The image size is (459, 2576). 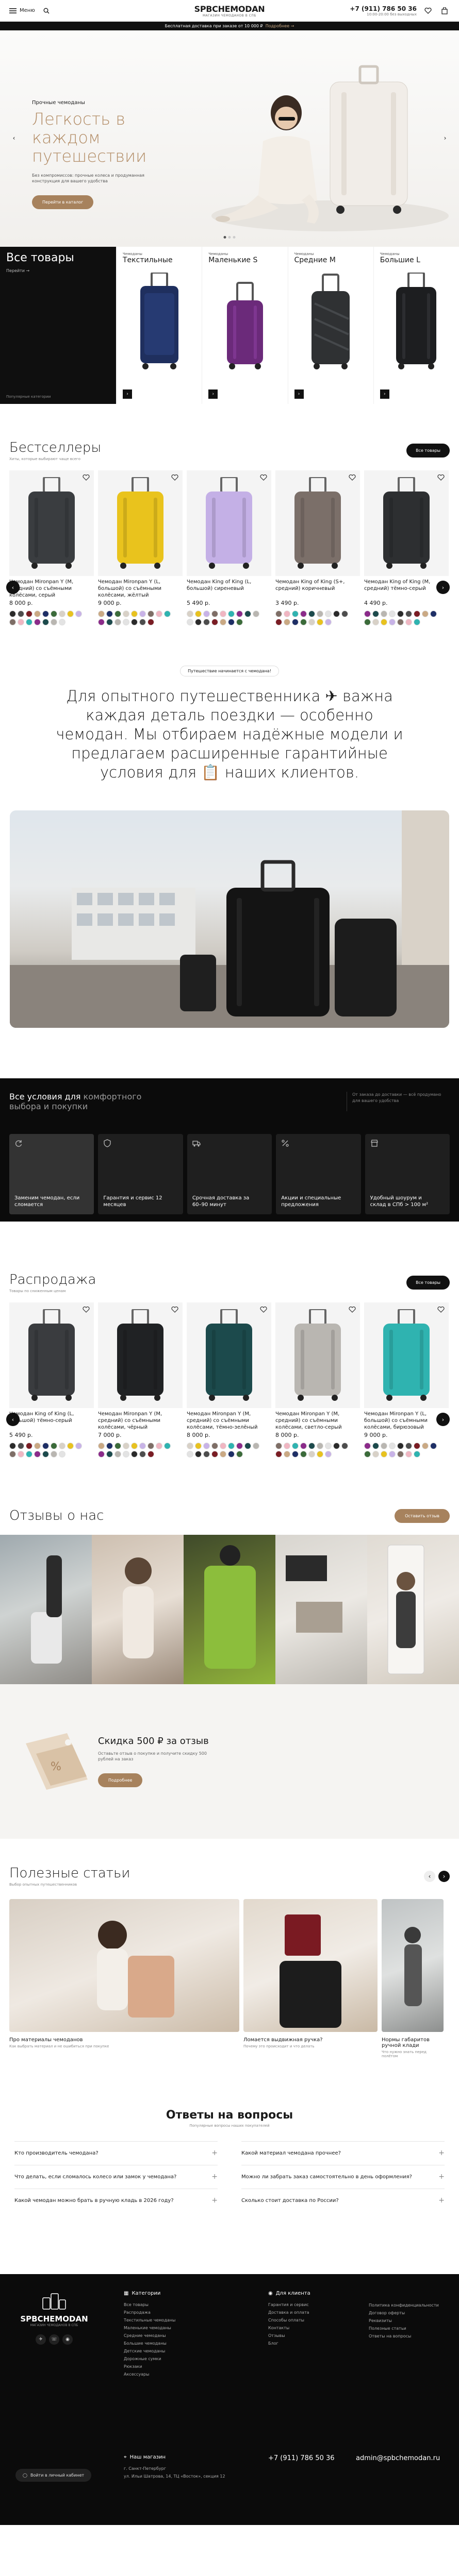 I want to click on bestsellers-all-button: Все товары, so click(x=428, y=450).